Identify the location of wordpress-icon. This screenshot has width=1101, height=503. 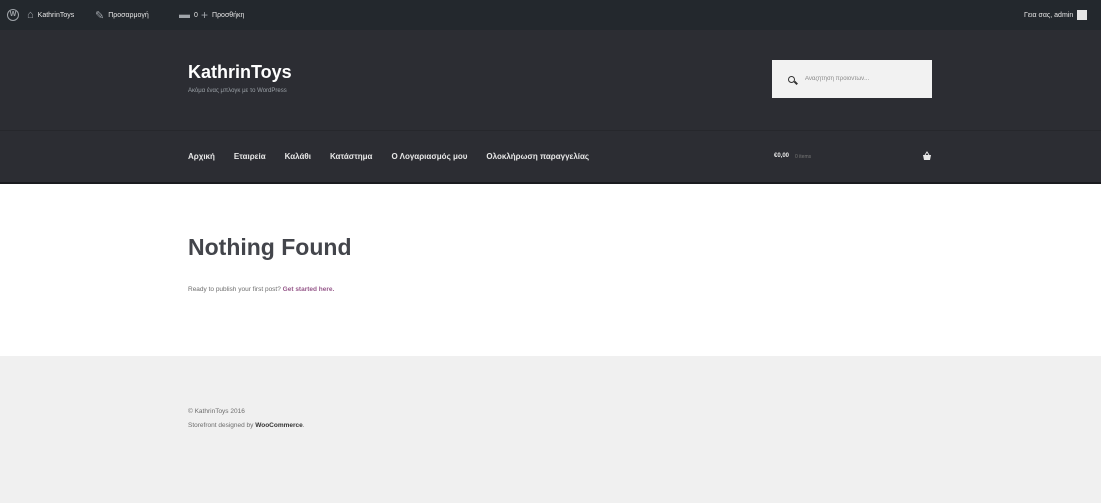
(13, 15).